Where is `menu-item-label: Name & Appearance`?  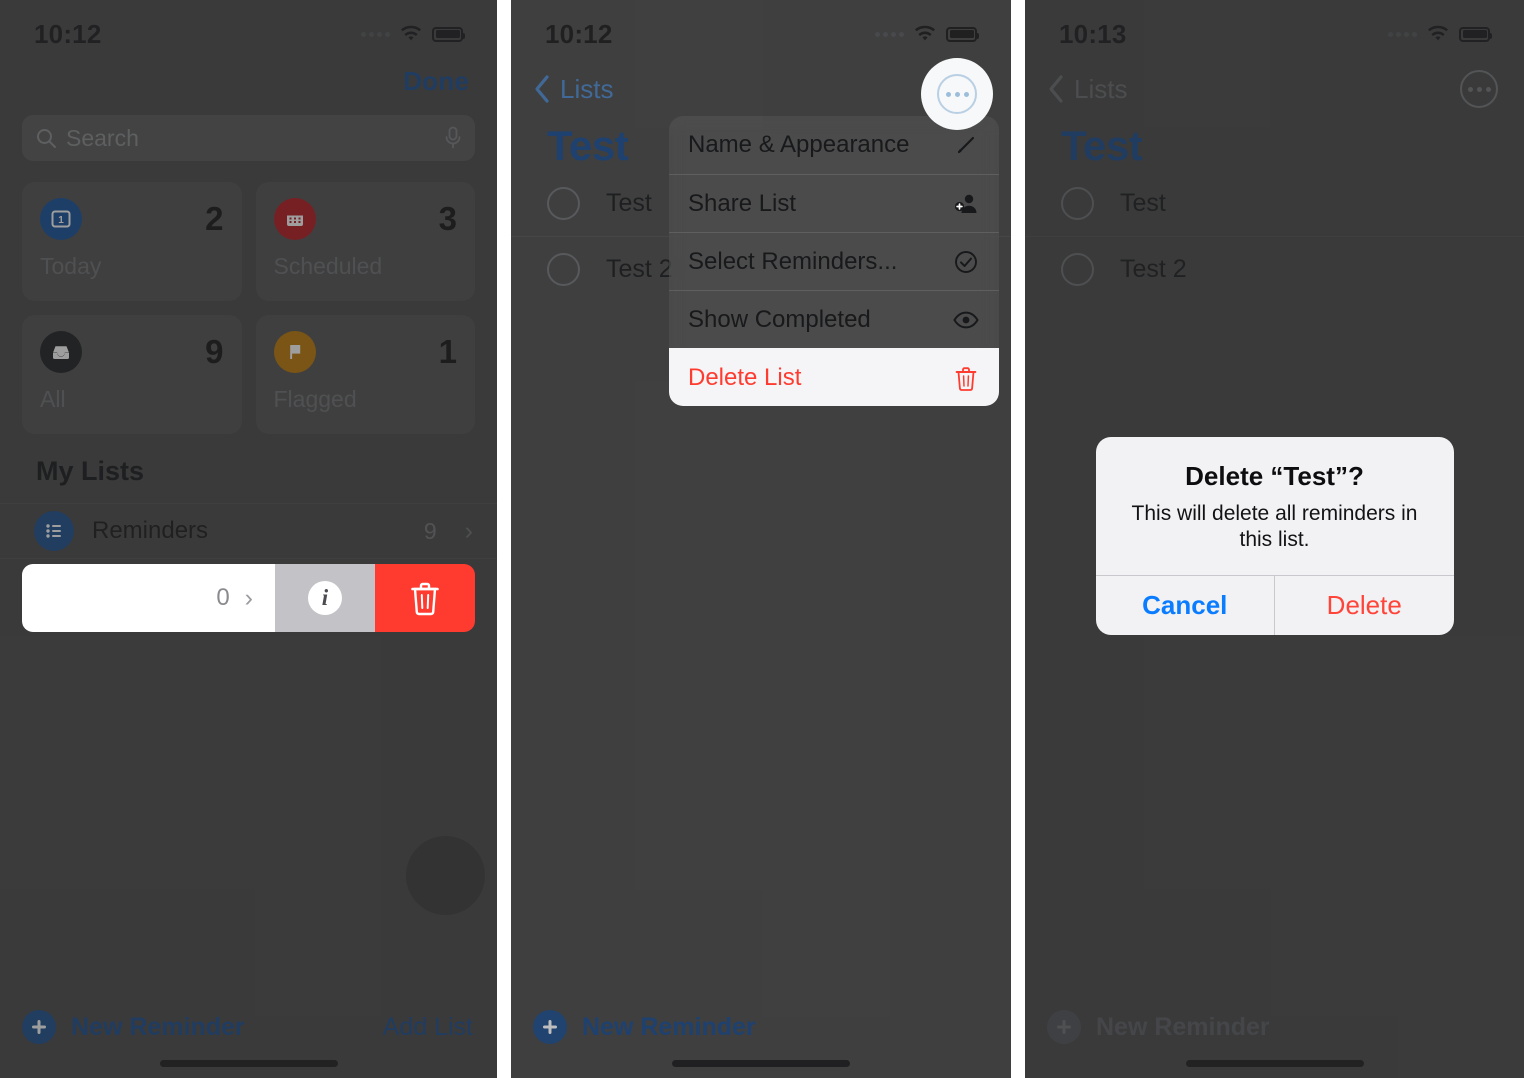 menu-item-label: Name & Appearance is located at coordinates (799, 144).